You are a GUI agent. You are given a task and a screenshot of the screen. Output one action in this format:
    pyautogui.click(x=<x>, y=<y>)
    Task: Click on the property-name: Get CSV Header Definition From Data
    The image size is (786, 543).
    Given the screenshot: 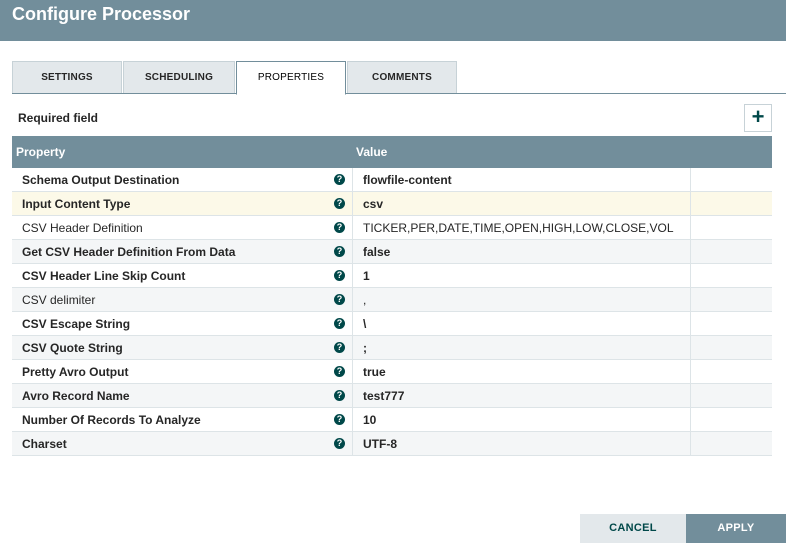 What is the action you would take?
    pyautogui.click(x=129, y=252)
    